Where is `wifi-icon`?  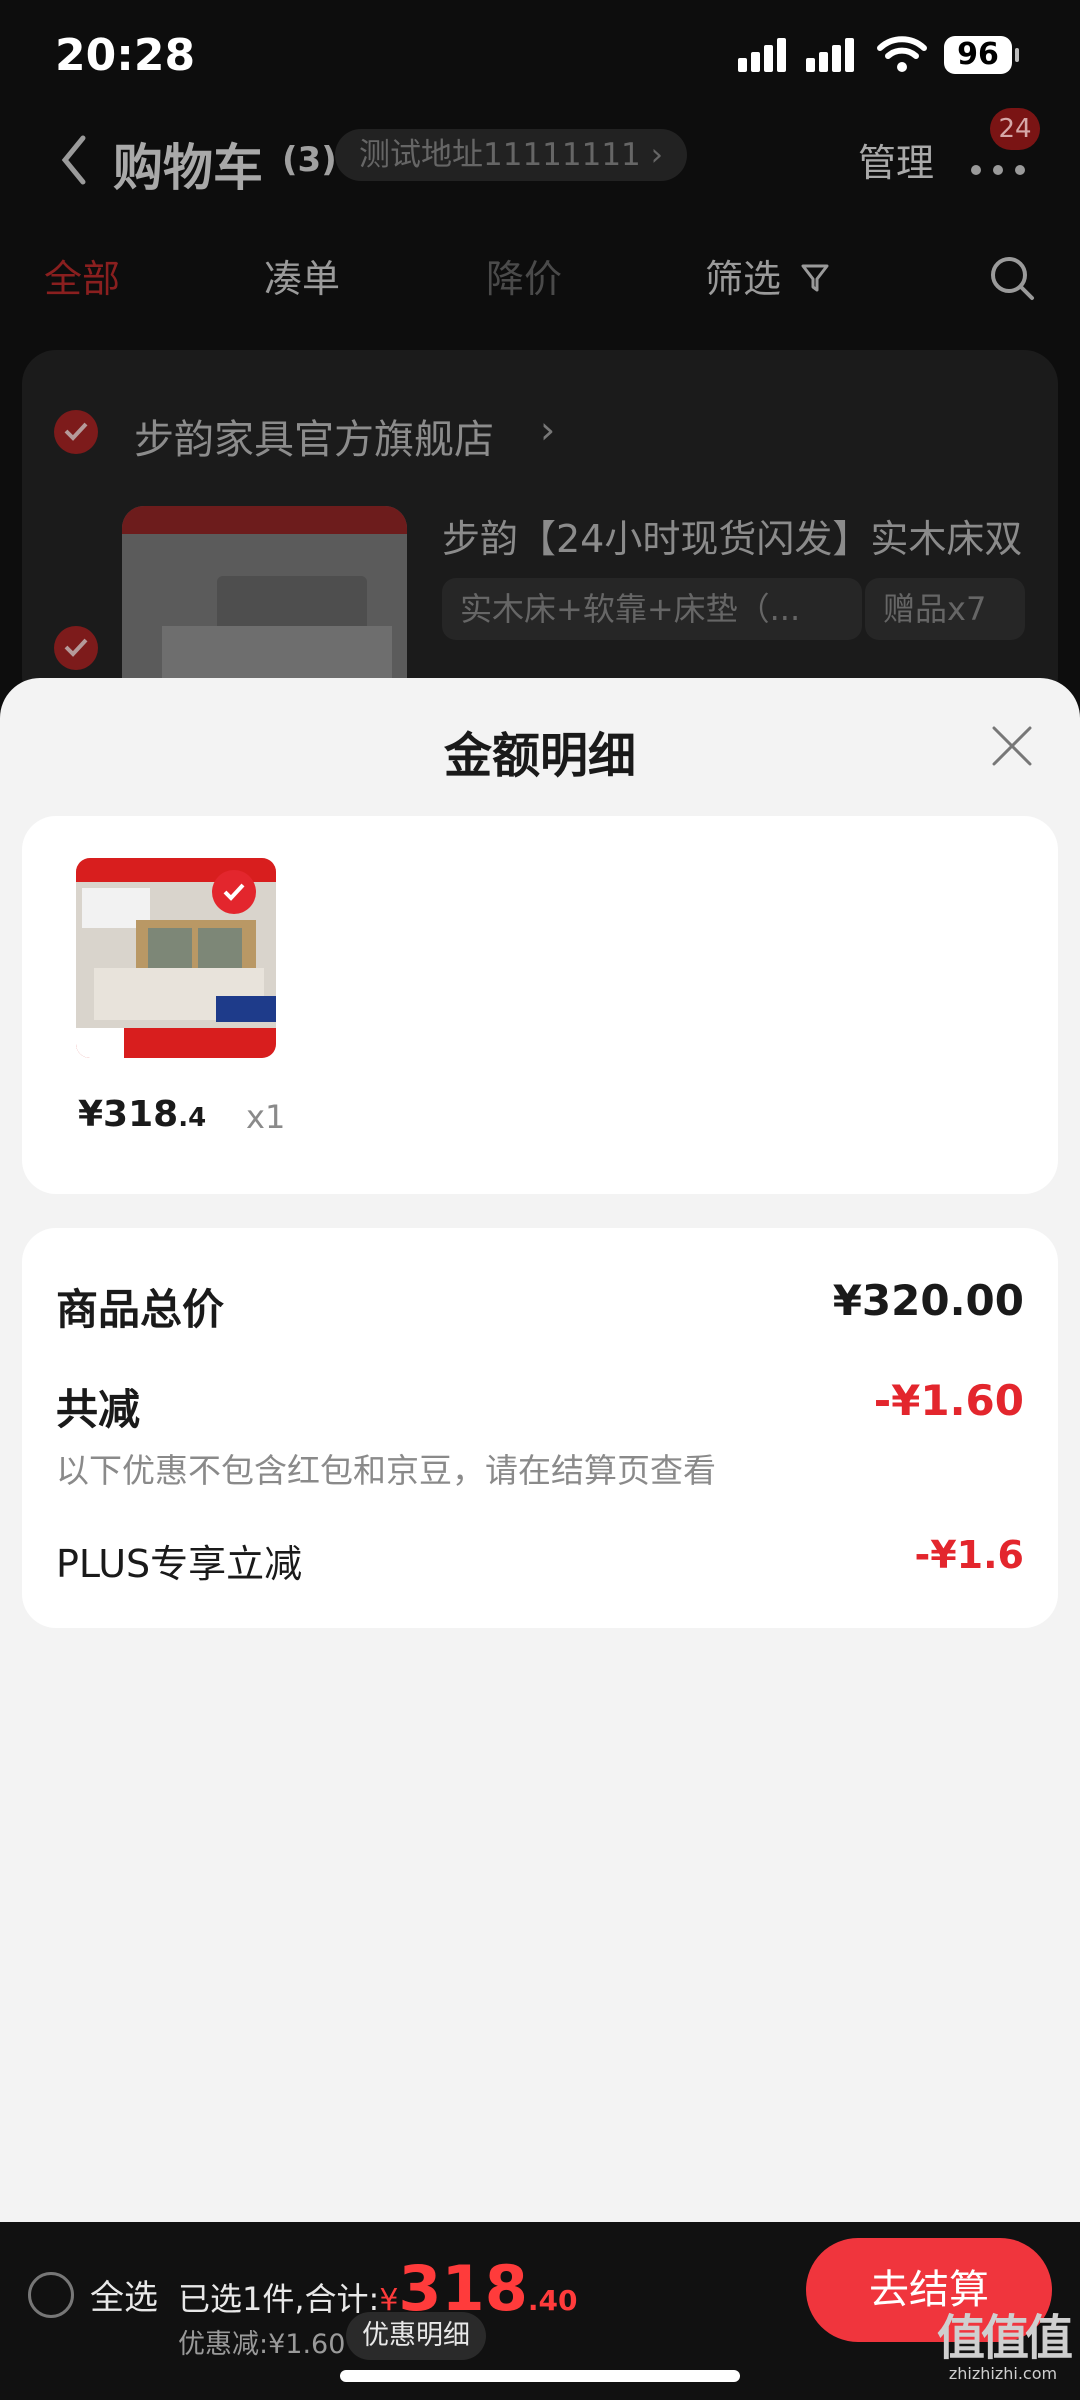
wifi-icon is located at coordinates (902, 54).